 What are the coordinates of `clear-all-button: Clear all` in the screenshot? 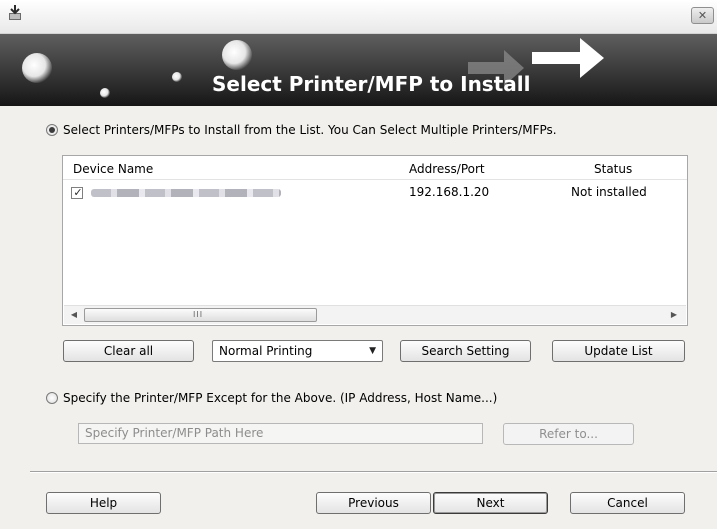 It's located at (128, 351).